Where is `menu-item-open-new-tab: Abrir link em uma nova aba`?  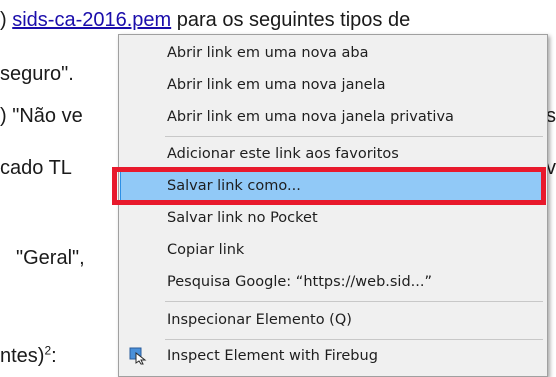 menu-item-open-new-tab: Abrir link em uma nova aba is located at coordinates (333, 53).